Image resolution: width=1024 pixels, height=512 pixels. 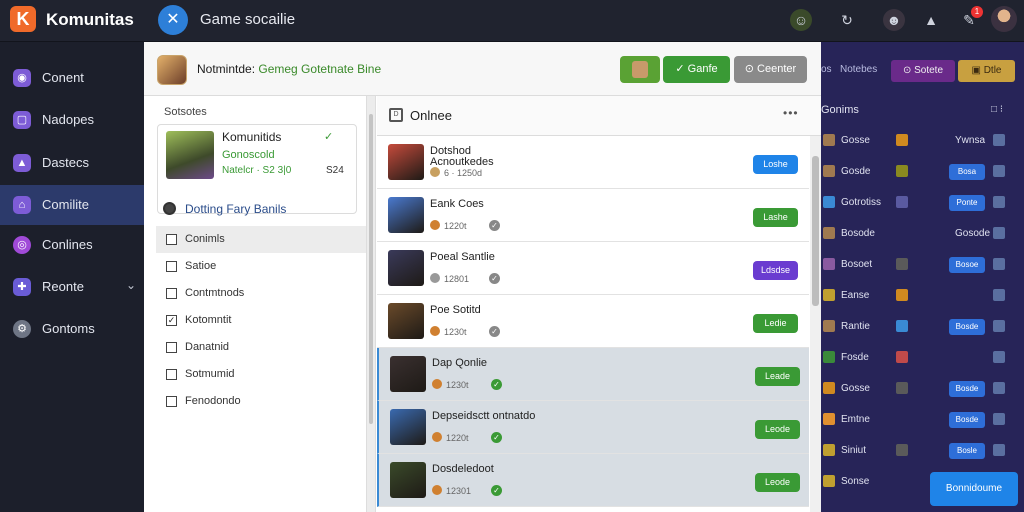 I want to click on avatar, so click(x=1004, y=19).